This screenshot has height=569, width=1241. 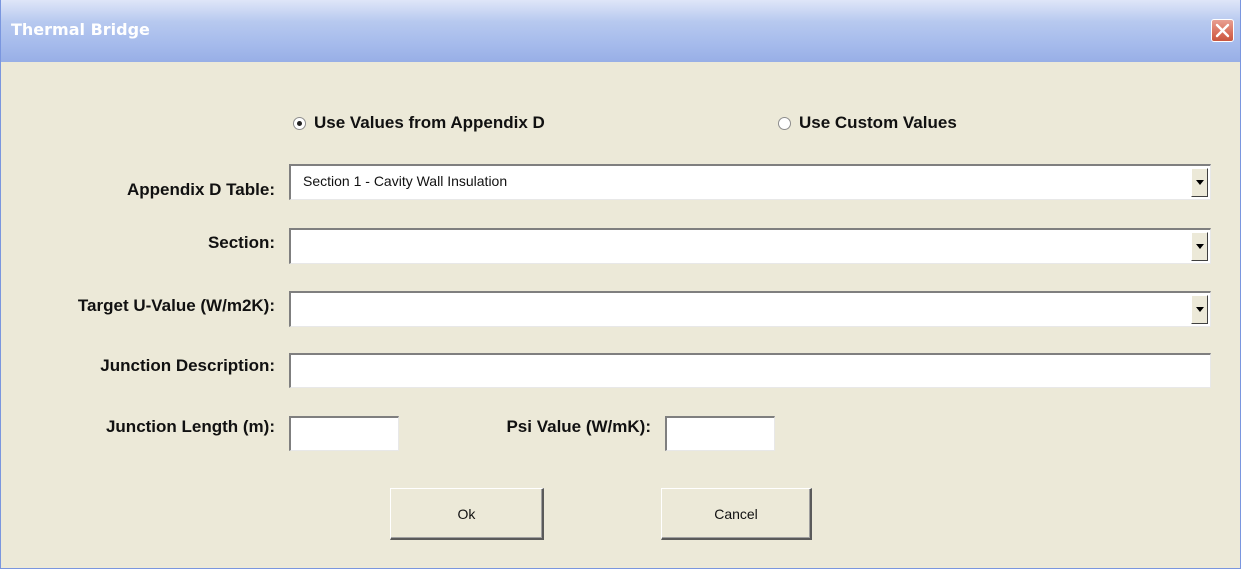 What do you see at coordinates (750, 309) in the screenshot?
I see `target-u-value-dropdown` at bounding box center [750, 309].